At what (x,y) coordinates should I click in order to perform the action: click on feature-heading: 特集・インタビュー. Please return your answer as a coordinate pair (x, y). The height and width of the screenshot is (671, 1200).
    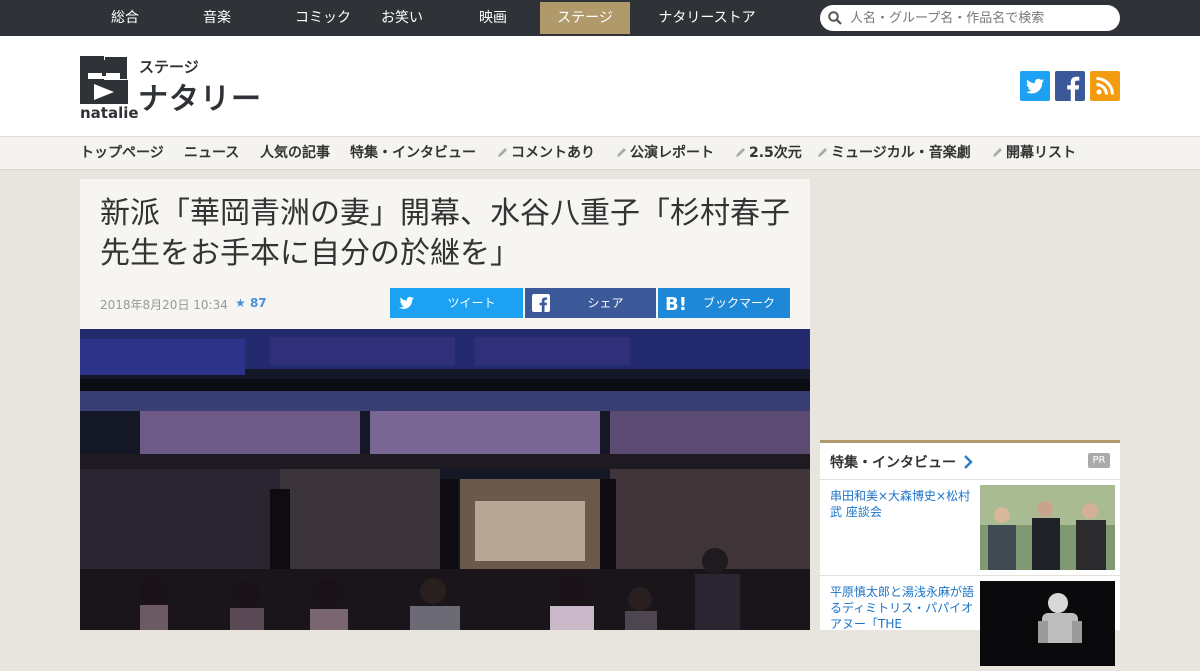
    Looking at the image, I should click on (901, 462).